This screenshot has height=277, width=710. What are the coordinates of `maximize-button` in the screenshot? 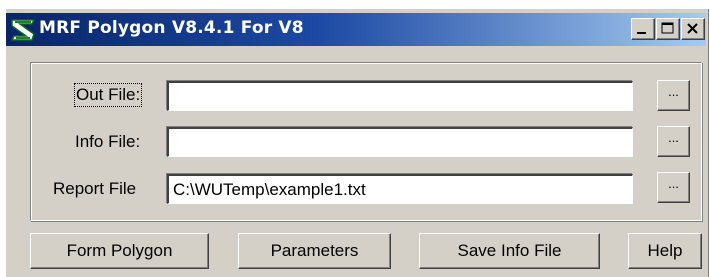 It's located at (668, 29).